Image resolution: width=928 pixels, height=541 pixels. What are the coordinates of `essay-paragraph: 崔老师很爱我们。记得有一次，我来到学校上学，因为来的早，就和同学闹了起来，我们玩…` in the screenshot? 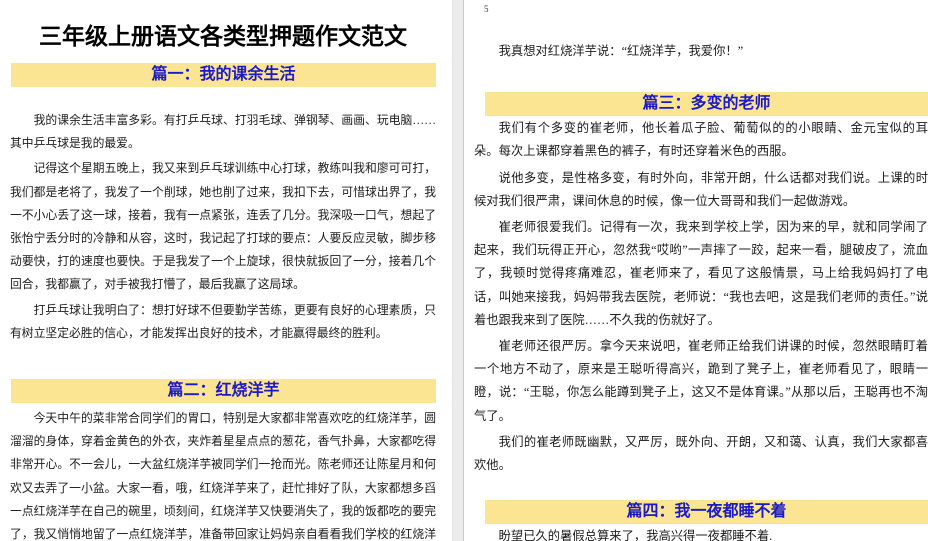 It's located at (701, 273).